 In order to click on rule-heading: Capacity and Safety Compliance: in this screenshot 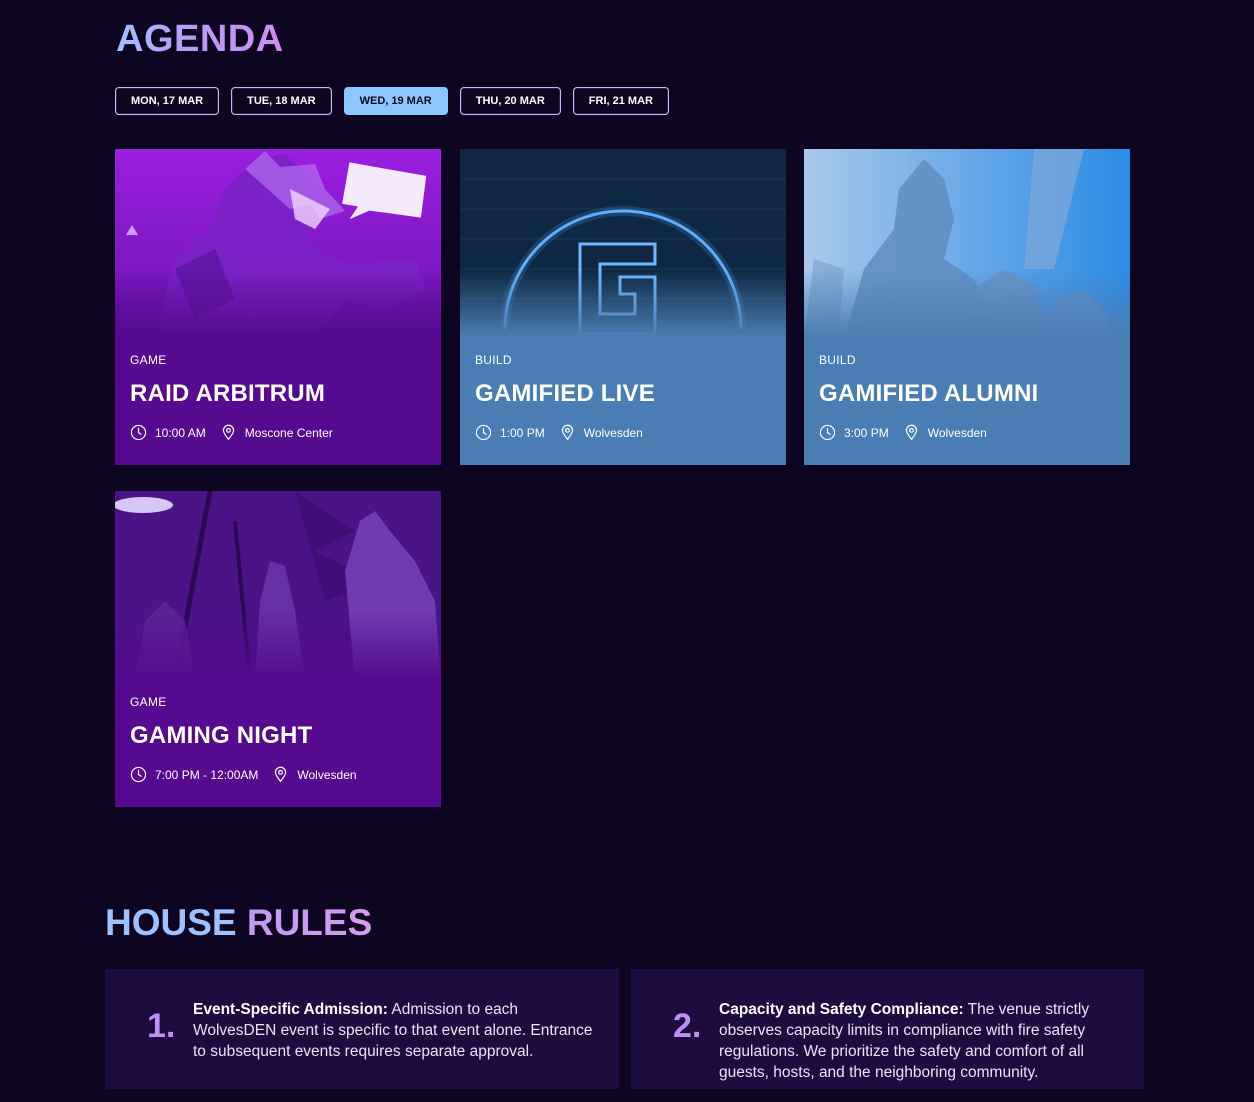, I will do `click(841, 1009)`.